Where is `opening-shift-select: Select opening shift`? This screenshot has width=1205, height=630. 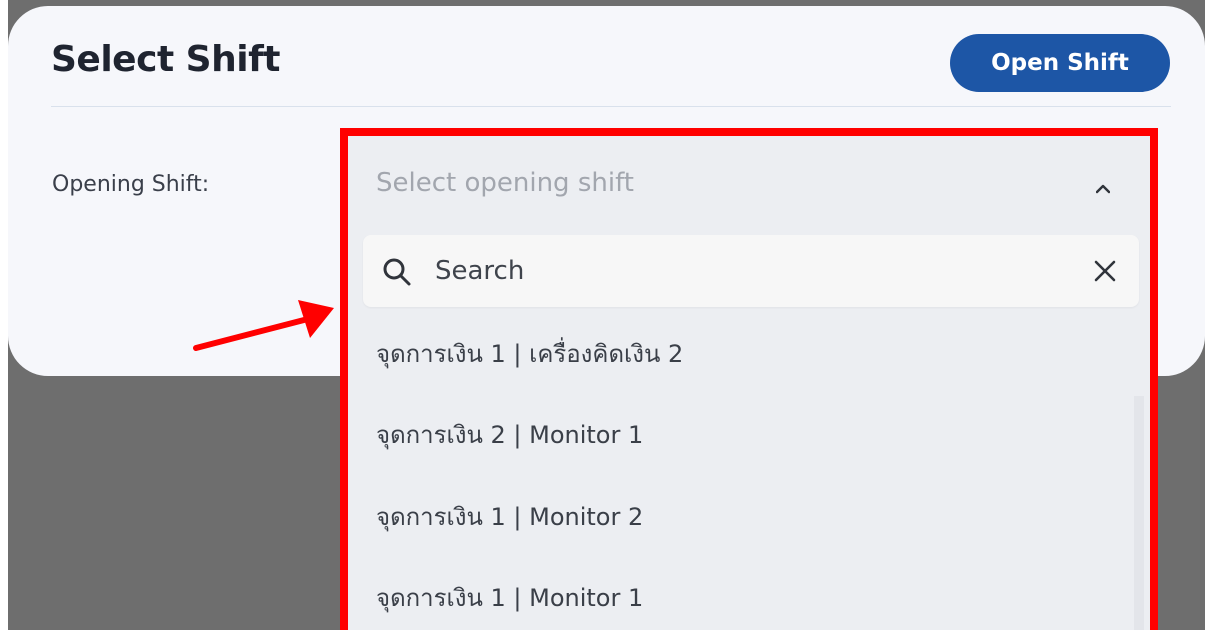
opening-shift-select: Select opening shift is located at coordinates (749, 182).